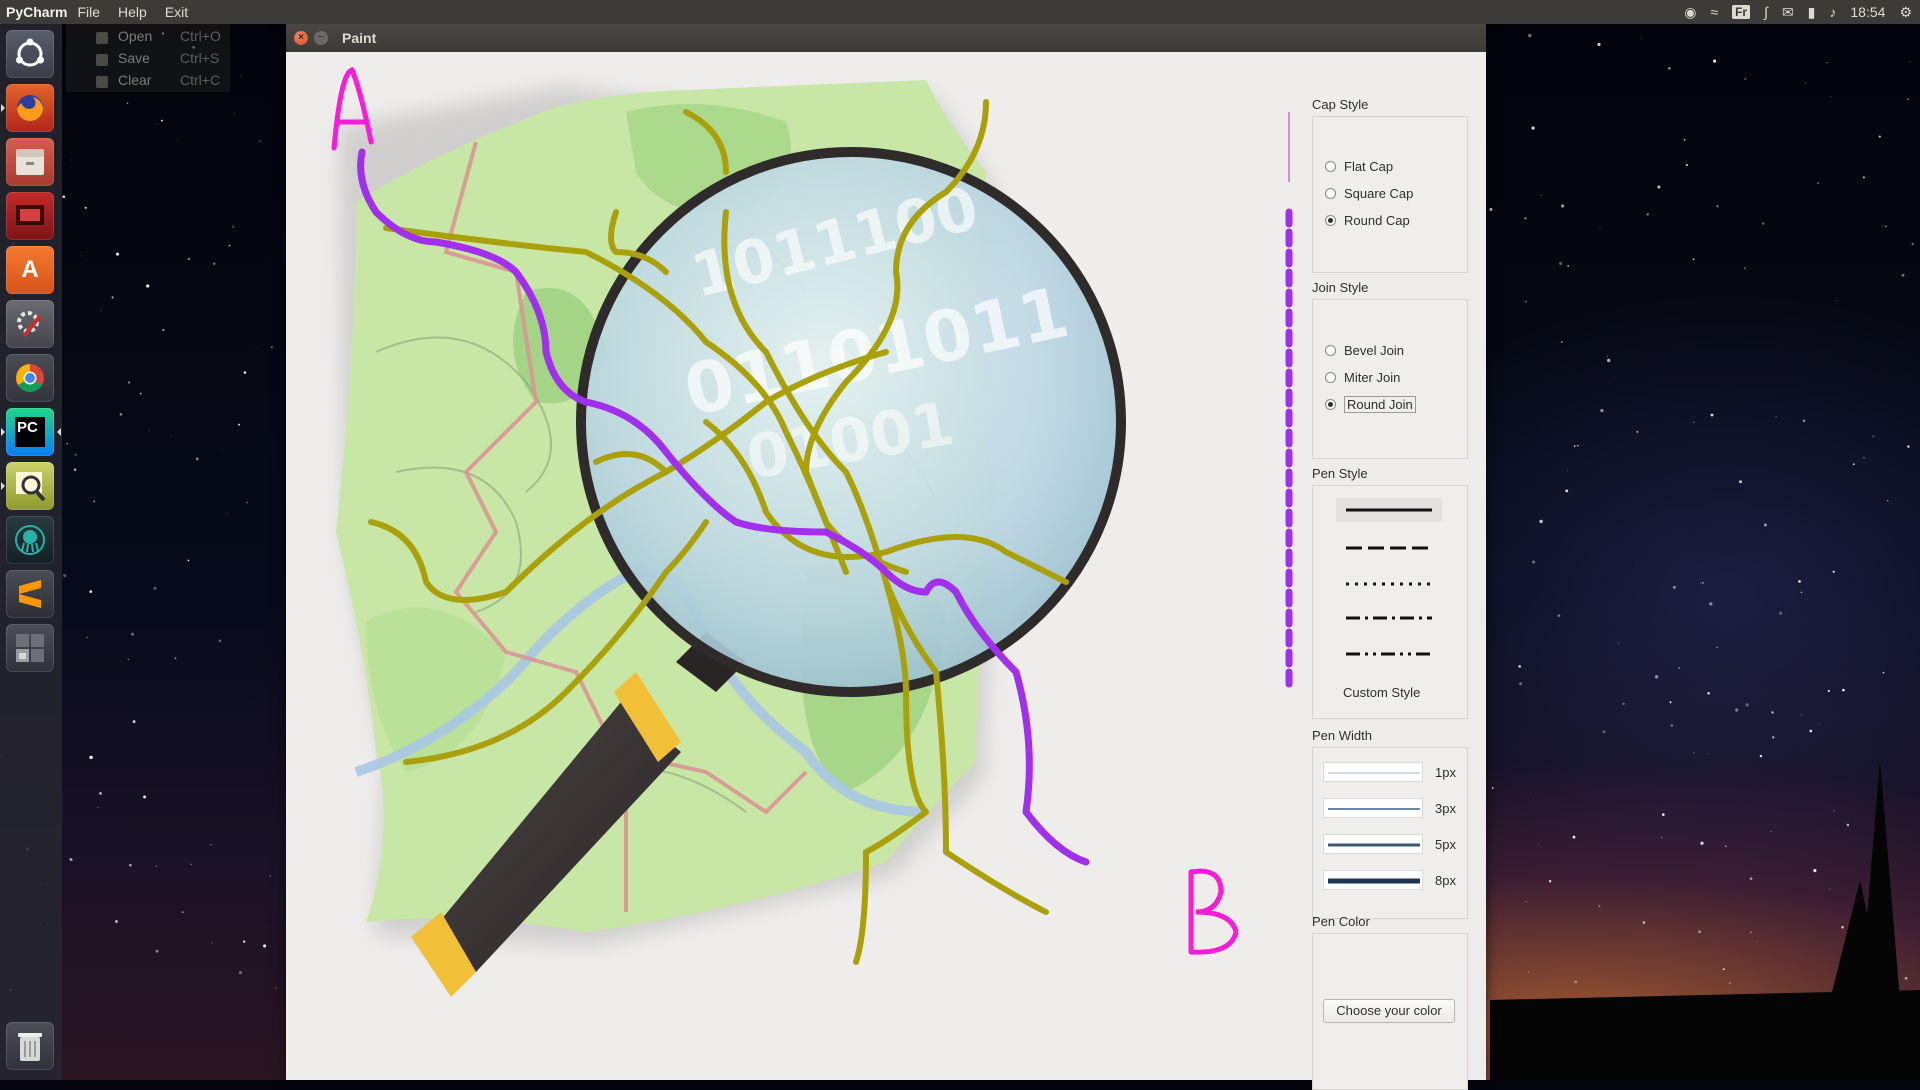 The image size is (1920, 1090). What do you see at coordinates (1445, 844) in the screenshot?
I see `pen-width-label: 5px` at bounding box center [1445, 844].